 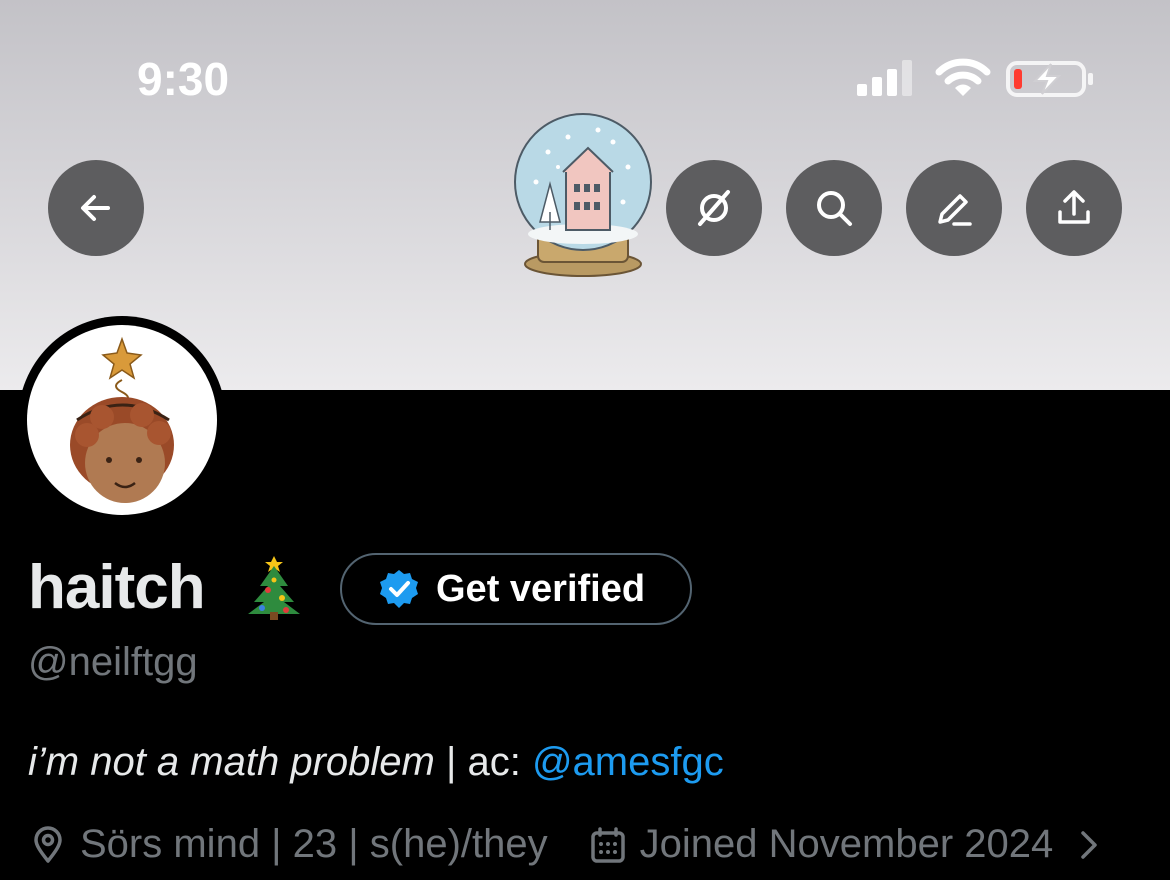 I want to click on profile-bio: i’m not a math problem | ac: @amesfgc, so click(x=376, y=762).